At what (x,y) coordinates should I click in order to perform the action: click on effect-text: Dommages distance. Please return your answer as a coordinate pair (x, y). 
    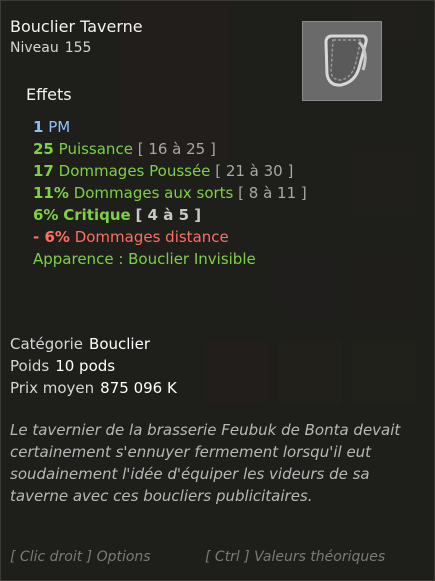
    Looking at the image, I should click on (151, 237).